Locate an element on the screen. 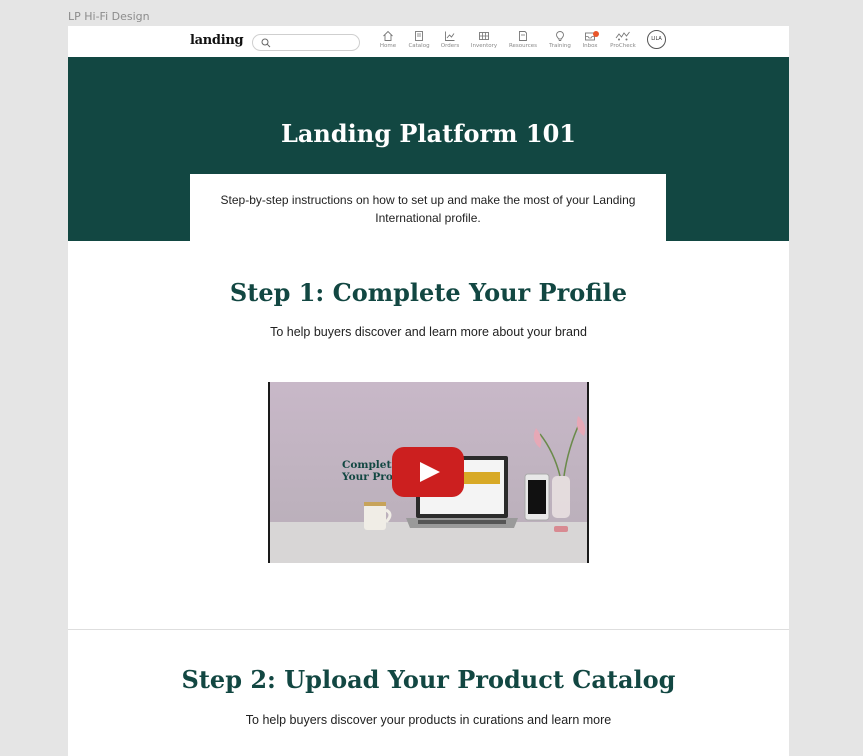  nav-label-orders: Orders is located at coordinates (450, 46).